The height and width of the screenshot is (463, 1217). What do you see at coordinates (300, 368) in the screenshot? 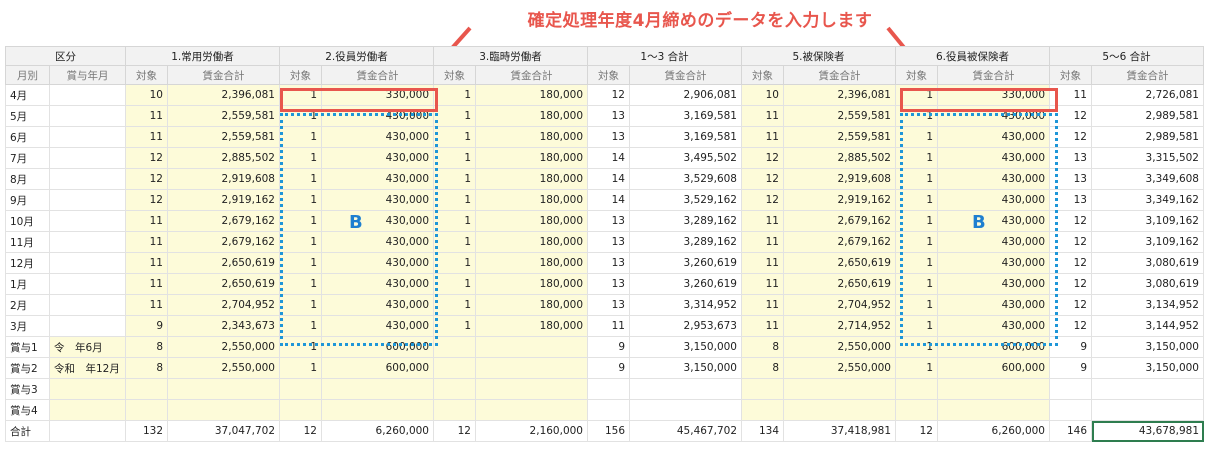
I see `count-cell-c2: 1` at bounding box center [300, 368].